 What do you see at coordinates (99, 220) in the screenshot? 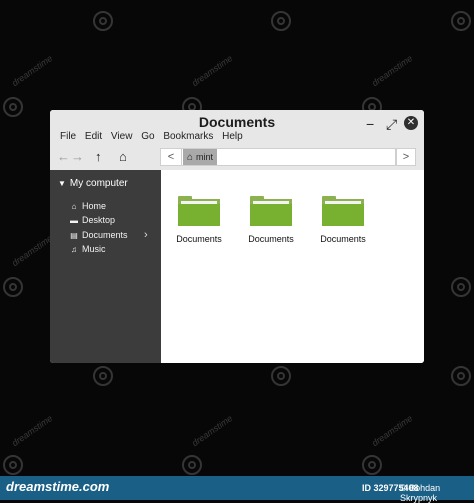
I see `sidebar-item-label: Desktop` at bounding box center [99, 220].